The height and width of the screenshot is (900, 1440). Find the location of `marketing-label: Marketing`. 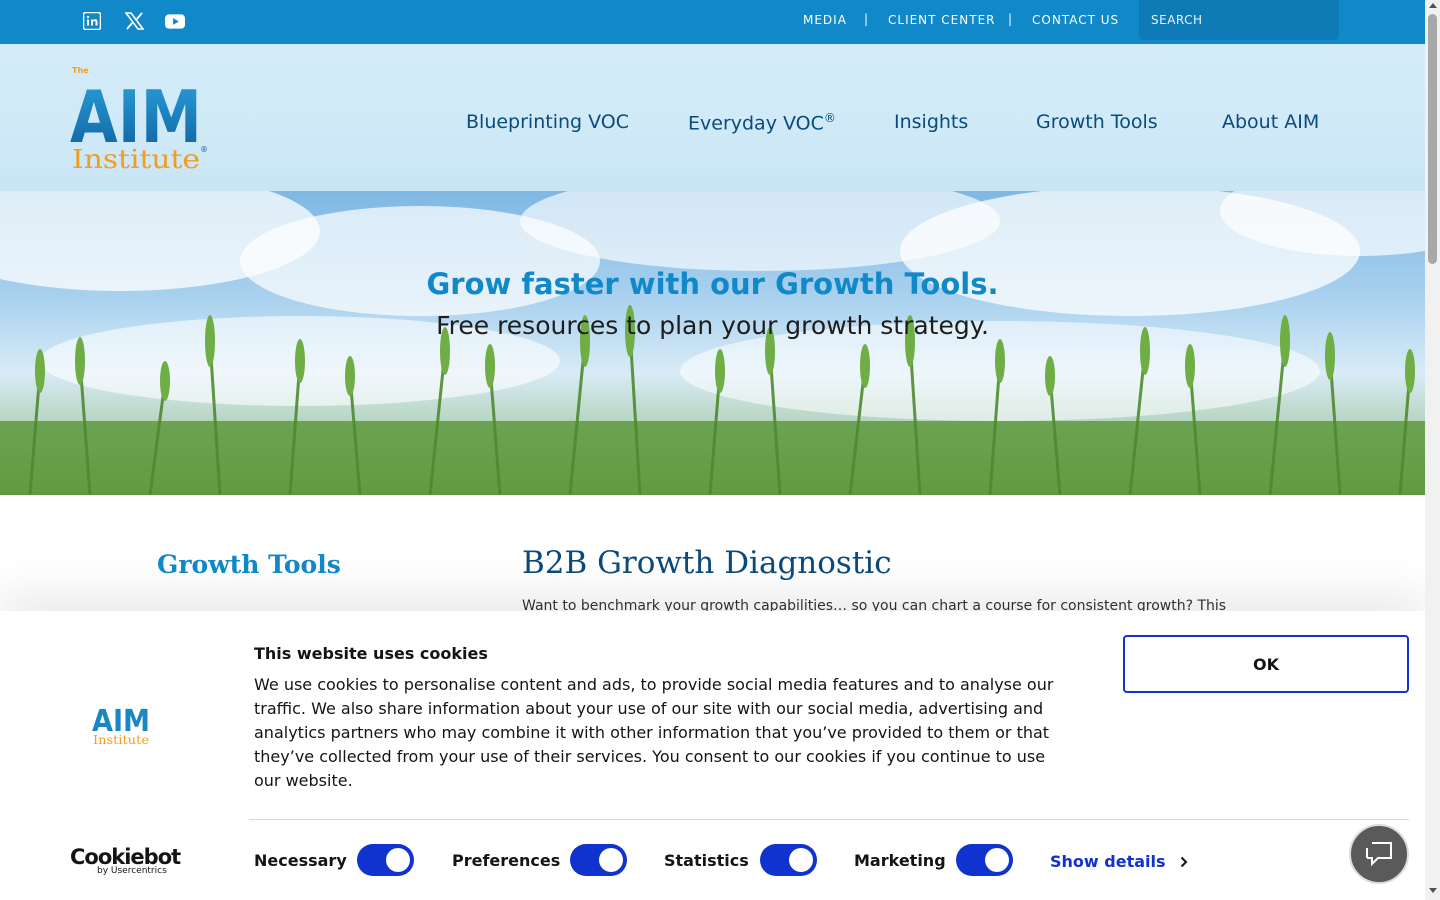

marketing-label: Marketing is located at coordinates (900, 860).